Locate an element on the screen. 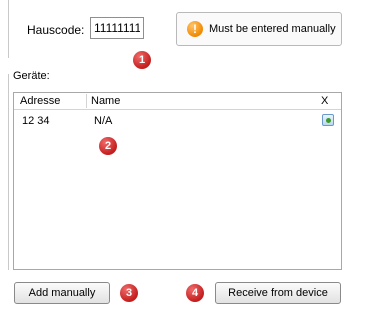  add-manually-button: Add manually is located at coordinates (62, 293).